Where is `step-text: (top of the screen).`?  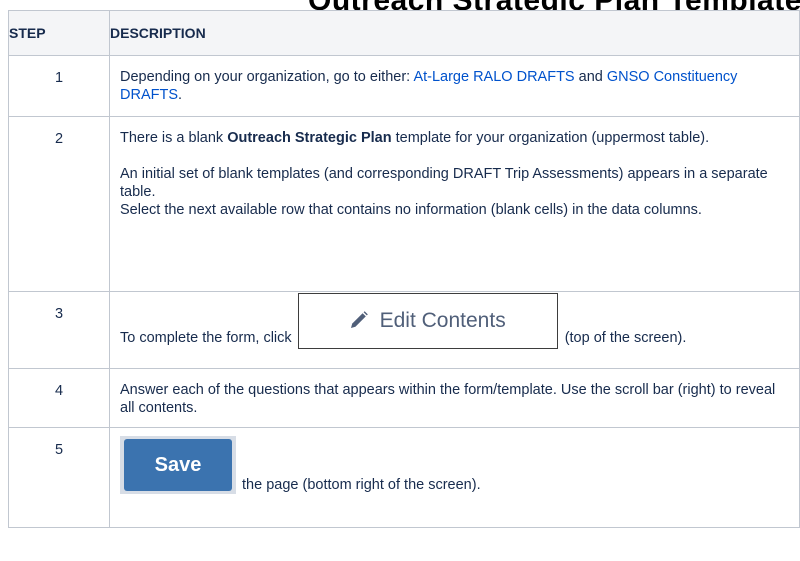 step-text: (top of the screen). is located at coordinates (623, 338).